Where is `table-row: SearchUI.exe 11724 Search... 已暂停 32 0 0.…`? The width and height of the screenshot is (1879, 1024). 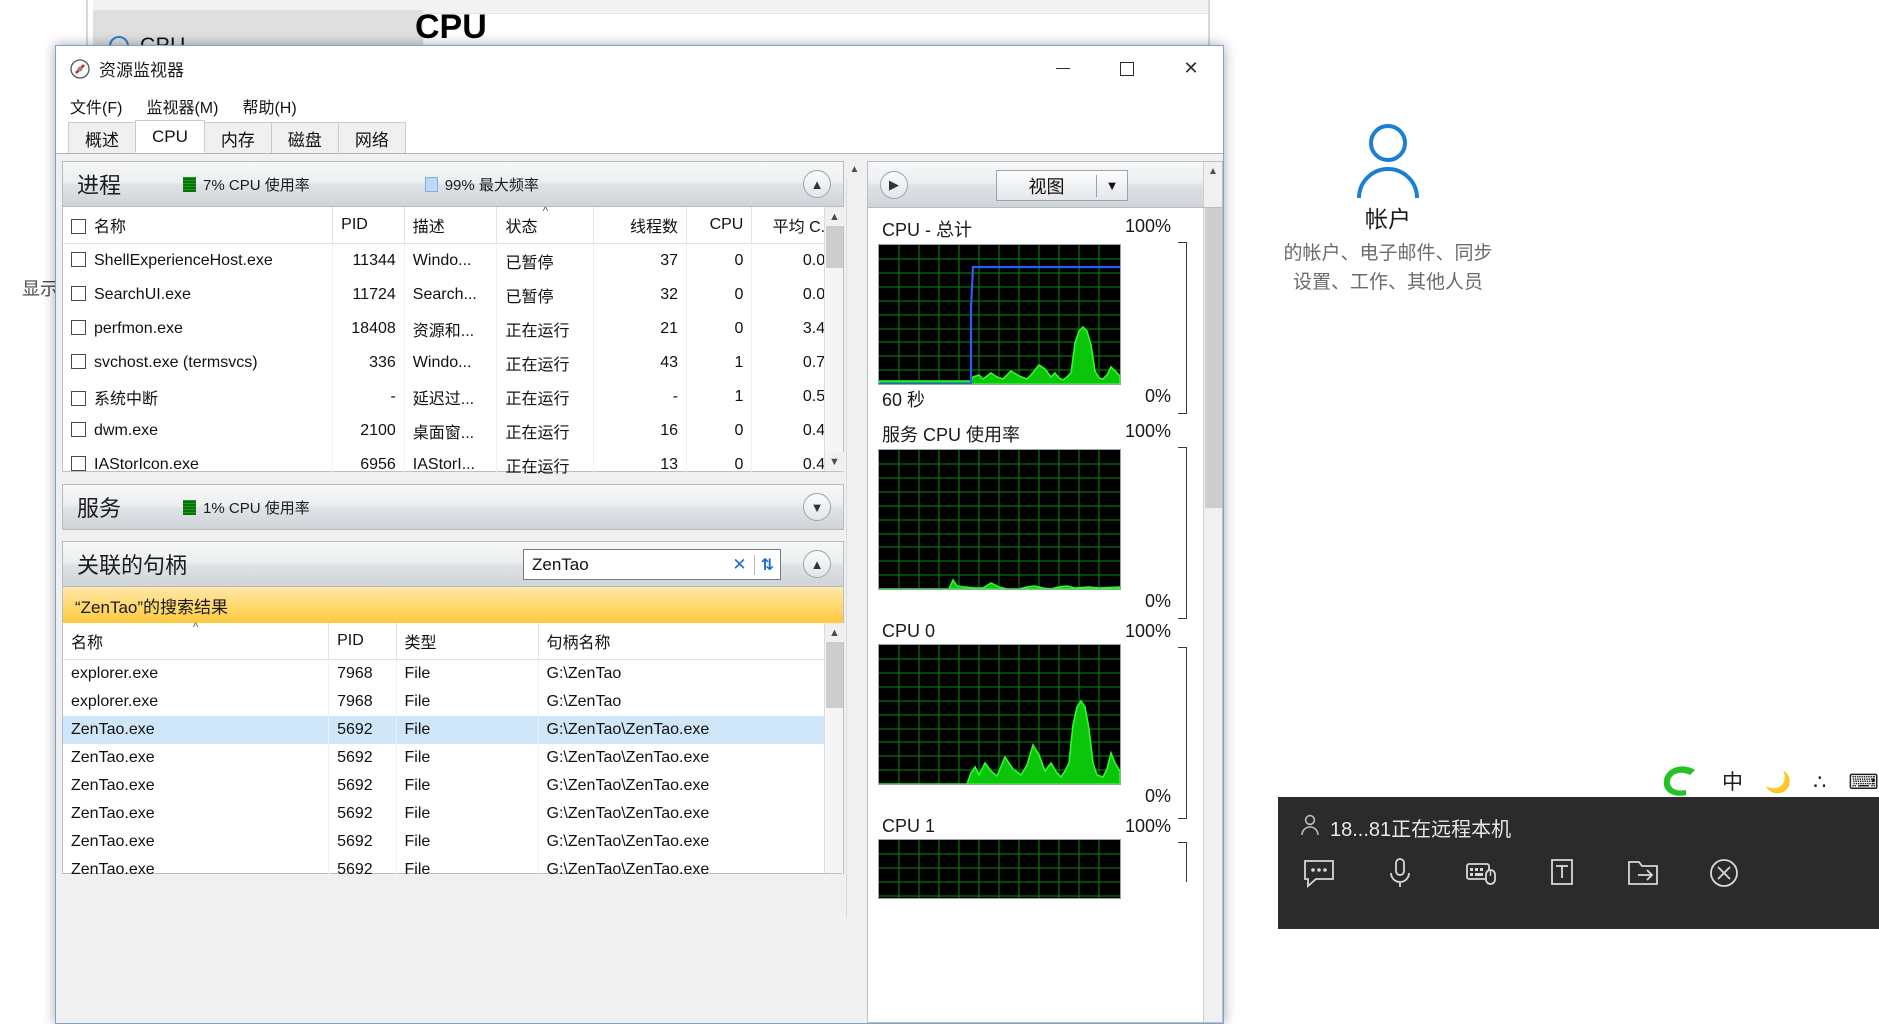
table-row: SearchUI.exe 11724 Search... 已暂停 32 0 0.… is located at coordinates (453, 295).